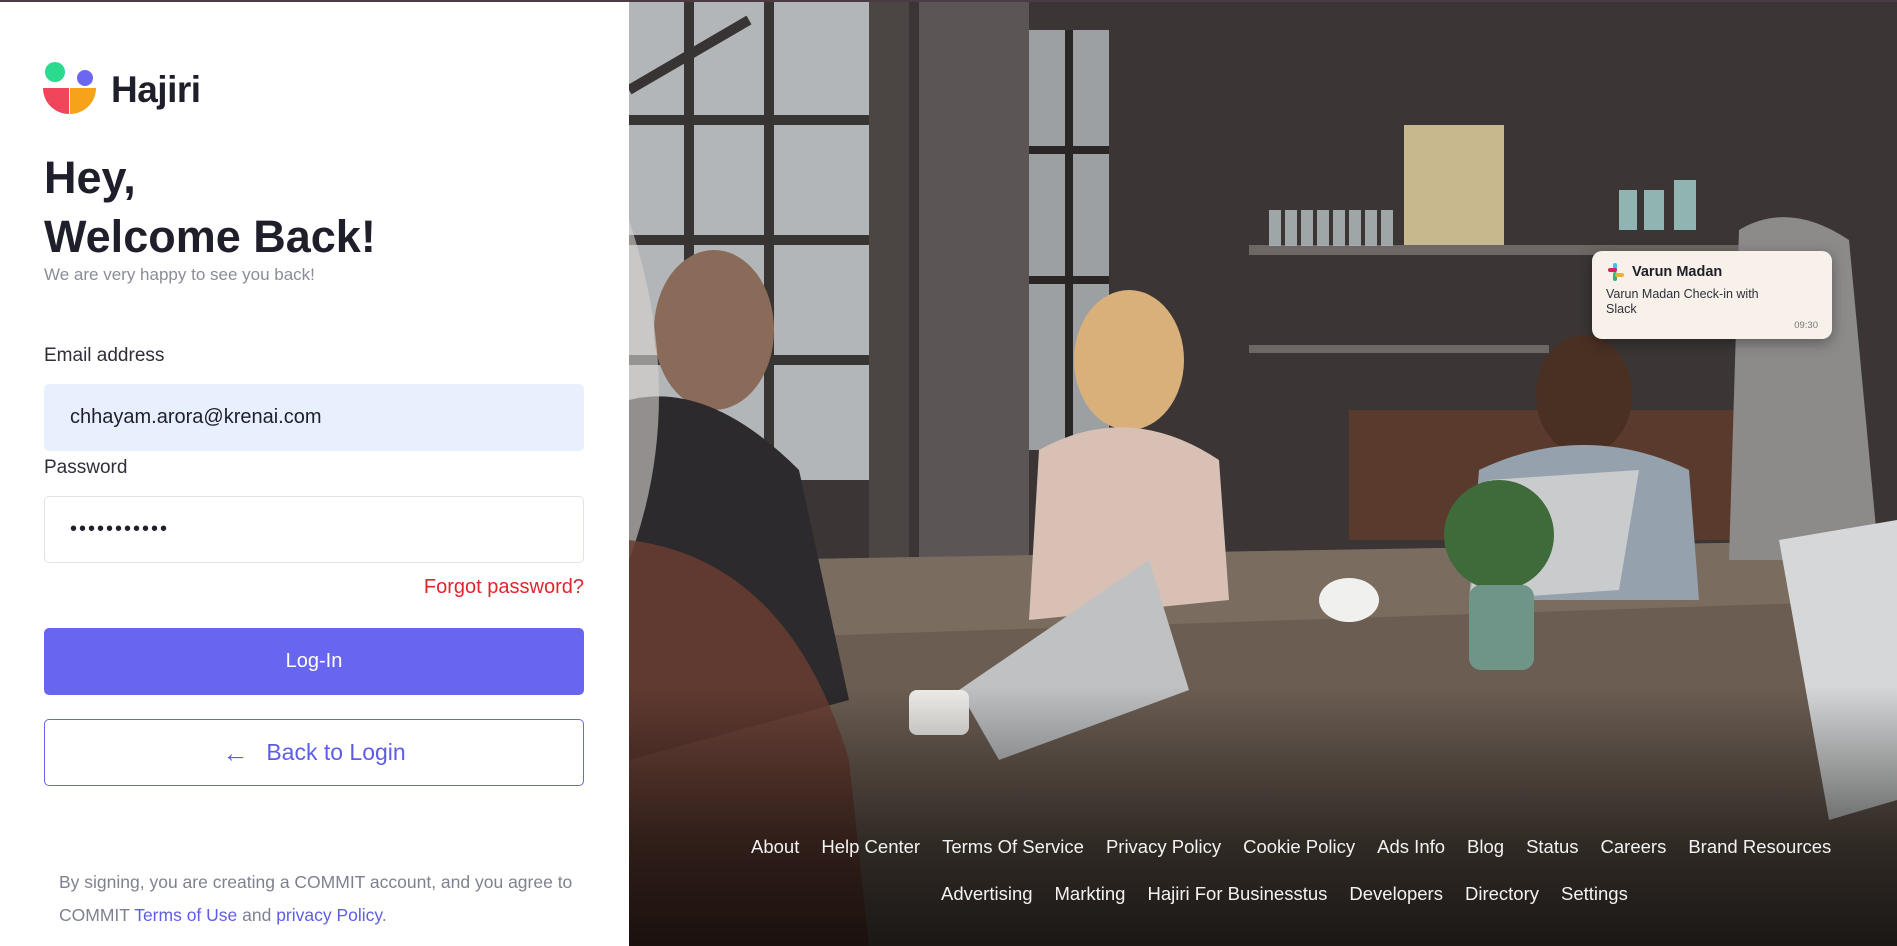 The height and width of the screenshot is (946, 1897). I want to click on slack-icon, so click(1615, 272).